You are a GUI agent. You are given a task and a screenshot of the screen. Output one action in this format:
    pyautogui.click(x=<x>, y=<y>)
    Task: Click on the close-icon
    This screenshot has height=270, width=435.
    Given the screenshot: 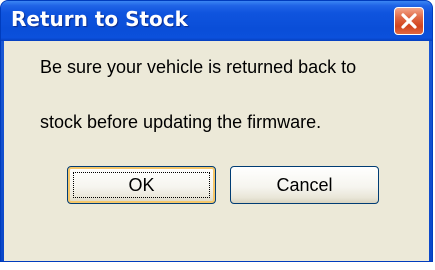 What is the action you would take?
    pyautogui.click(x=409, y=21)
    